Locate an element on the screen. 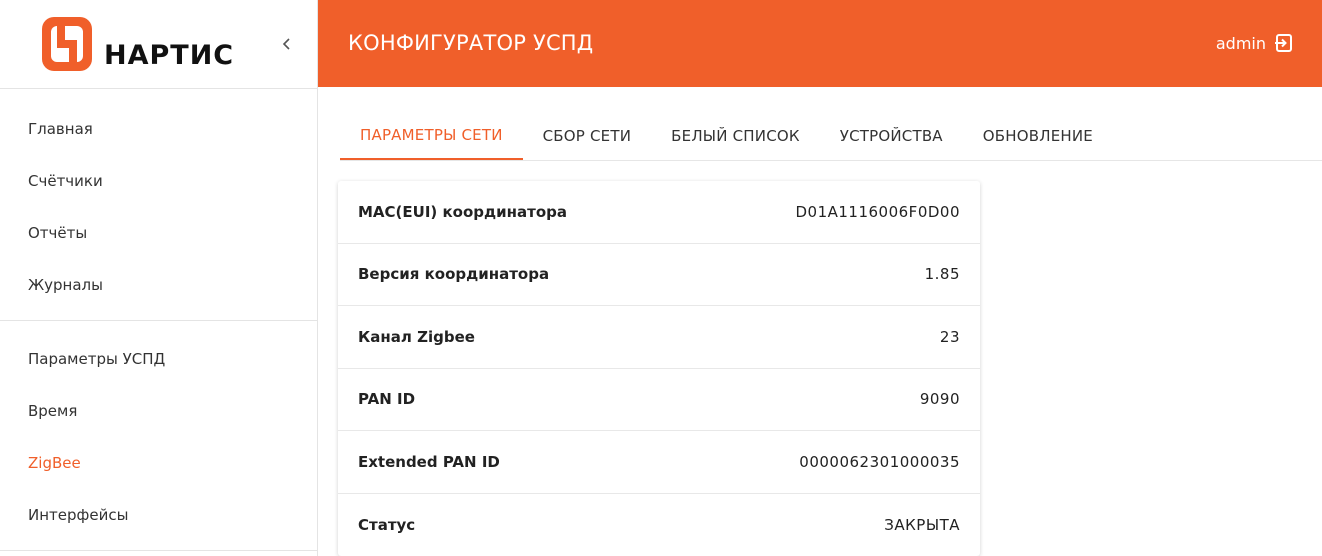 This screenshot has height=556, width=1322. param-row: Extended PAN ID 0000062301000035 is located at coordinates (659, 462).